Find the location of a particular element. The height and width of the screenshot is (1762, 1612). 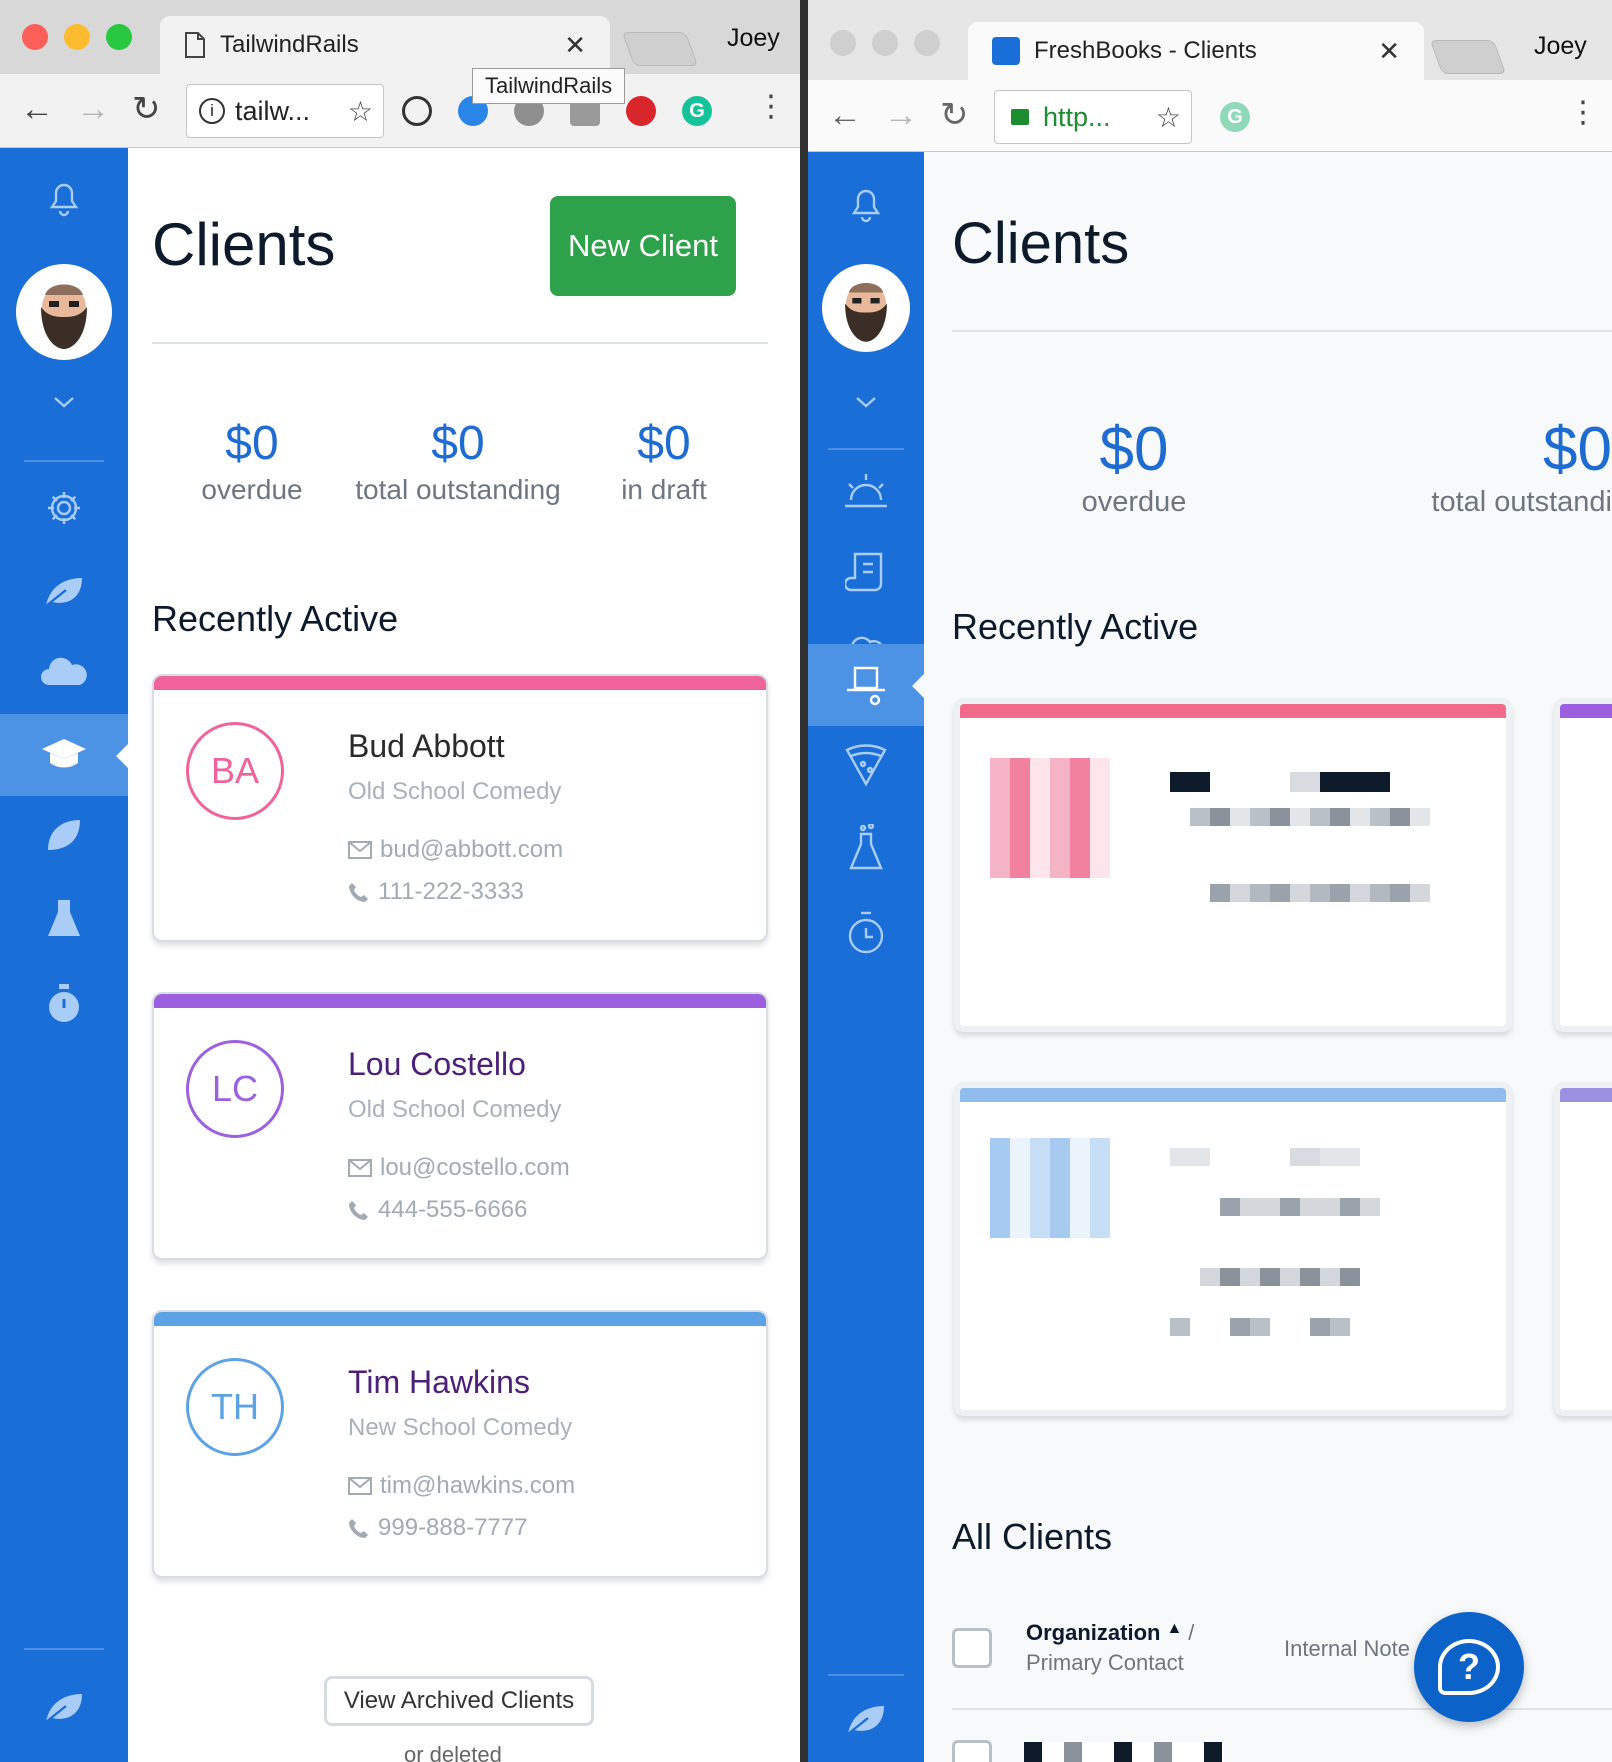

lock-icon is located at coordinates (1020, 117).